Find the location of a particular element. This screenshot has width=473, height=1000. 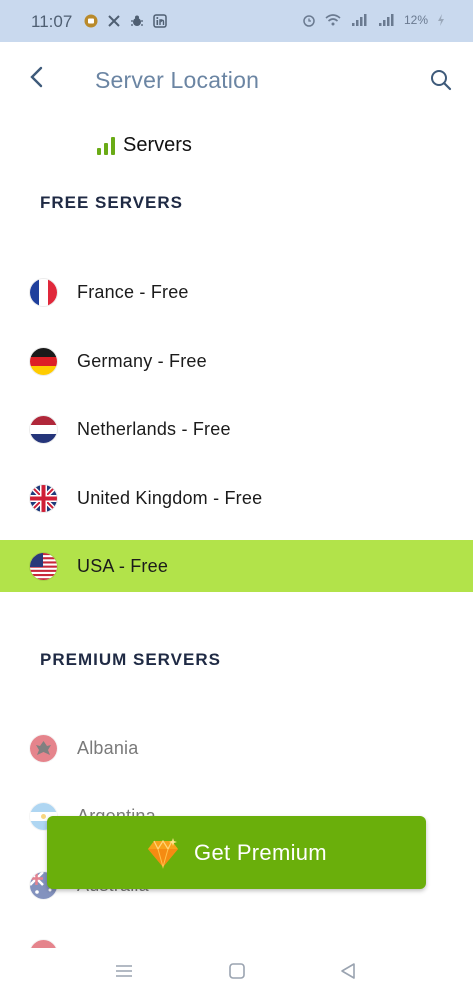

germany-flag-icon is located at coordinates (43, 361).